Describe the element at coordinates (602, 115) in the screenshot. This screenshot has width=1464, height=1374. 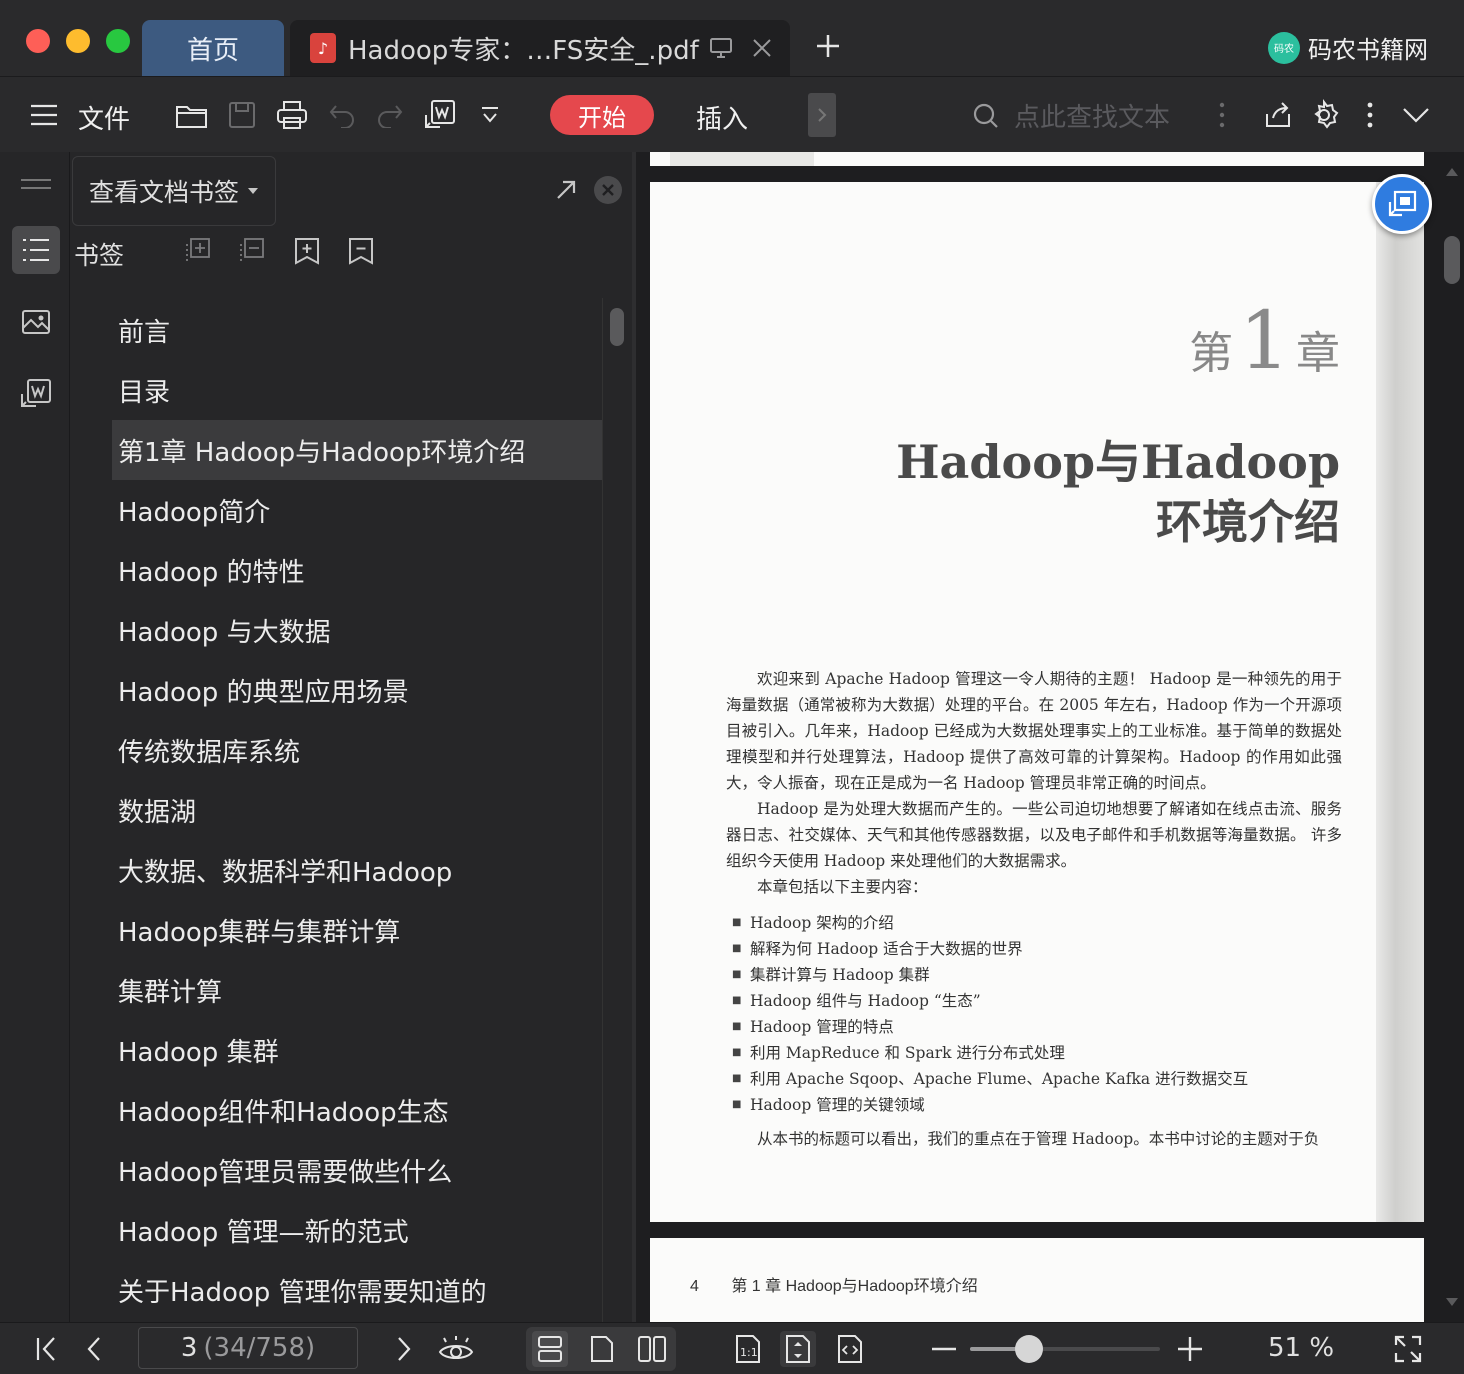
I see `tab-start: 开始` at that location.